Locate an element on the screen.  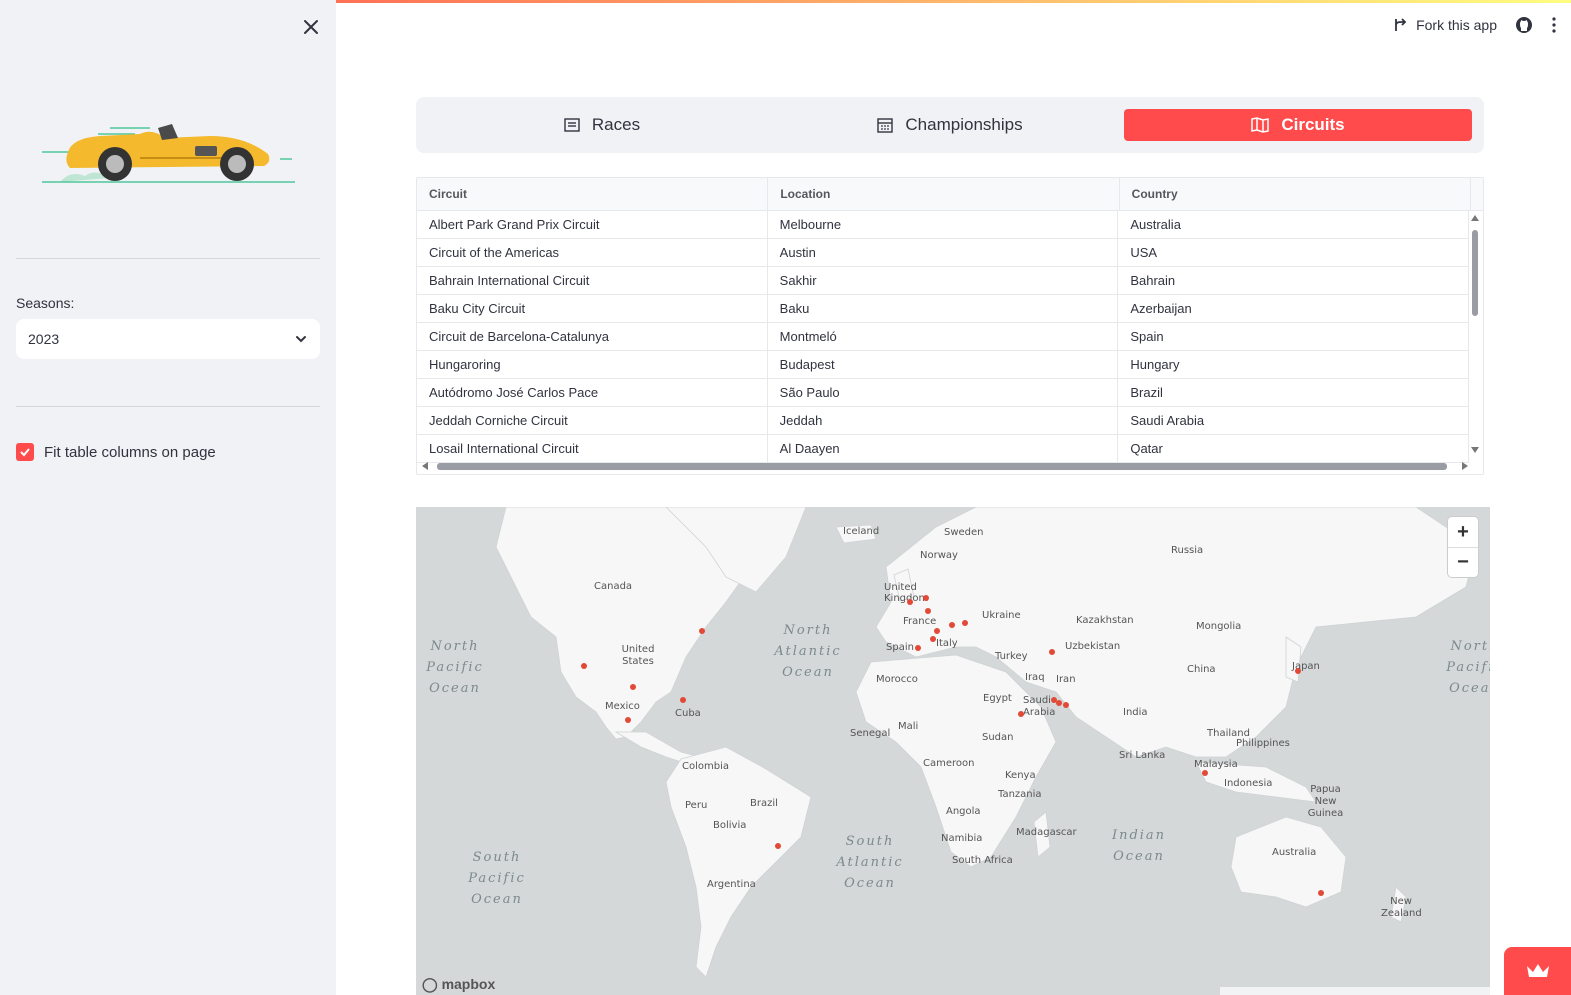
streamlit-badge-button is located at coordinates (1537, 971).